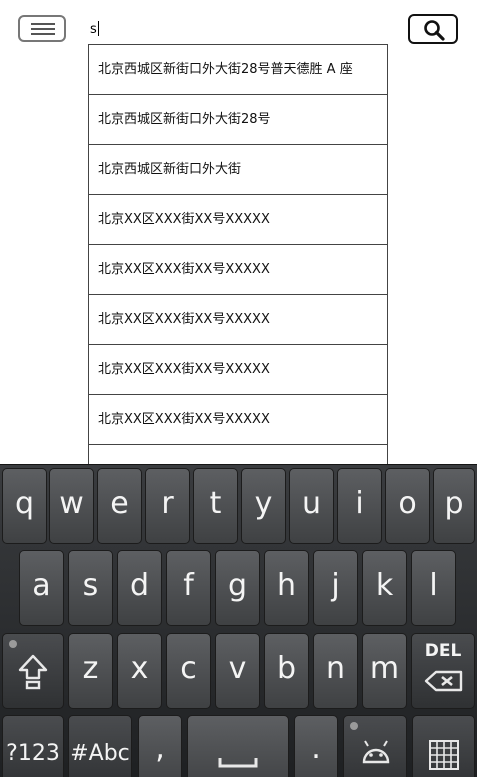 The image size is (477, 777). Describe the element at coordinates (335, 671) in the screenshot. I see `key-n: n` at that location.